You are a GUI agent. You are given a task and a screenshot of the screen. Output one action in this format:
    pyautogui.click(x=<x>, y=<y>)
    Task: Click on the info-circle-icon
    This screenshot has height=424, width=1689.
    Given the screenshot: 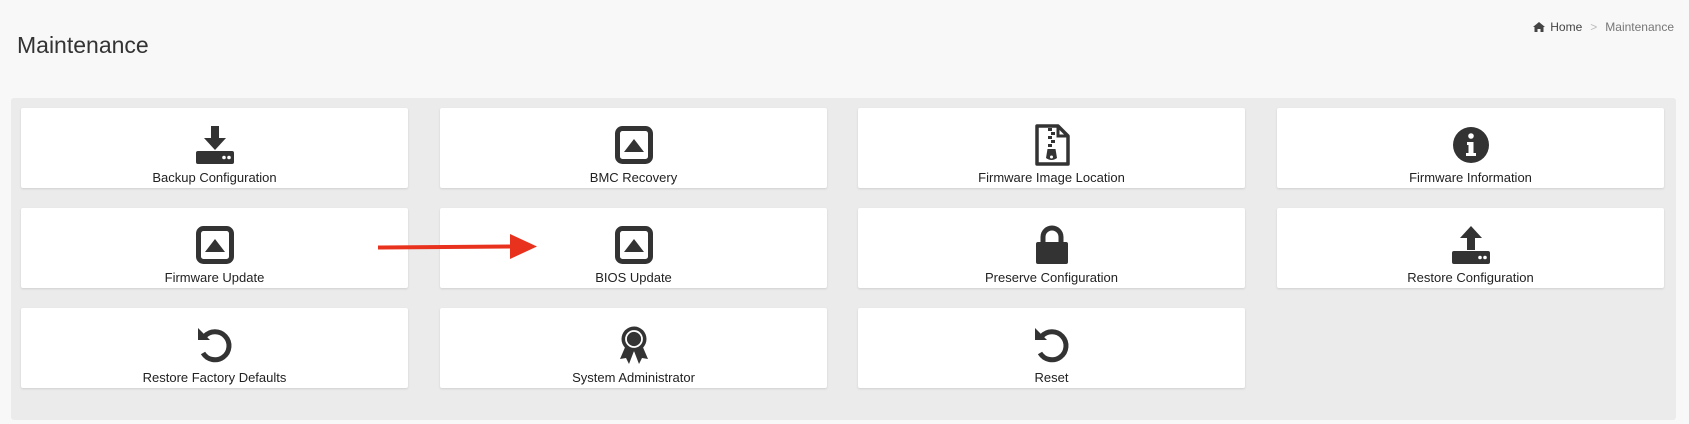 What is the action you would take?
    pyautogui.click(x=1471, y=145)
    